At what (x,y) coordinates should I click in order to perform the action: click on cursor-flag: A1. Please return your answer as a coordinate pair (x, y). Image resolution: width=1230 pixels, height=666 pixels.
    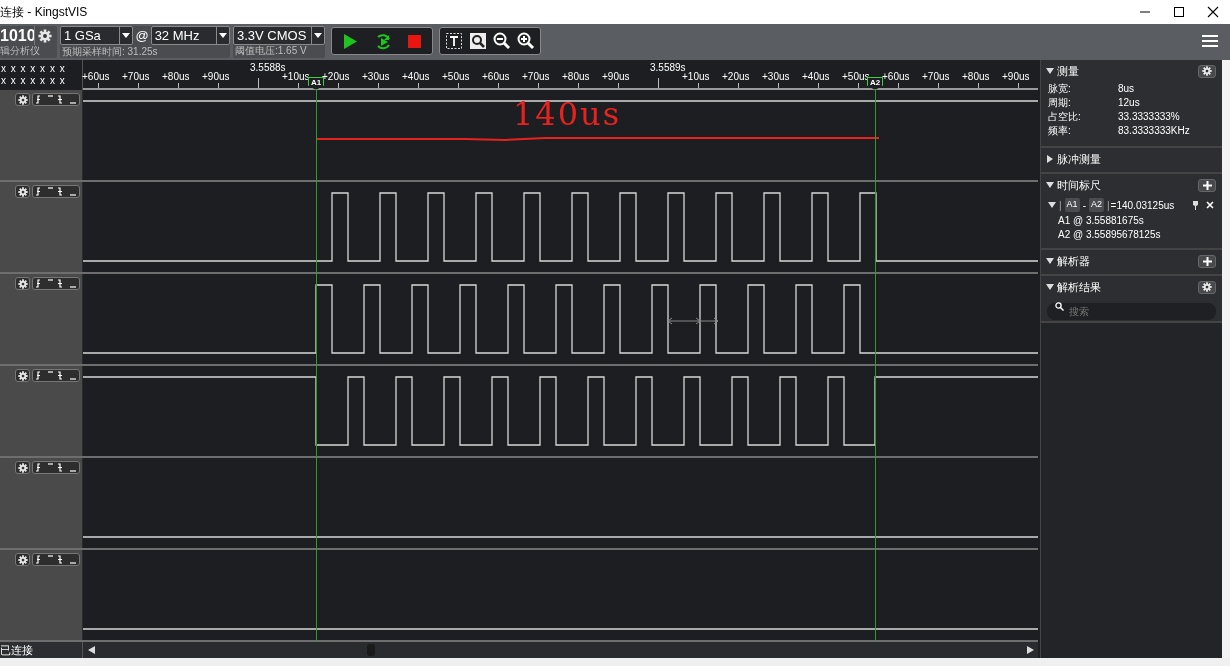
    Looking at the image, I should click on (316, 83).